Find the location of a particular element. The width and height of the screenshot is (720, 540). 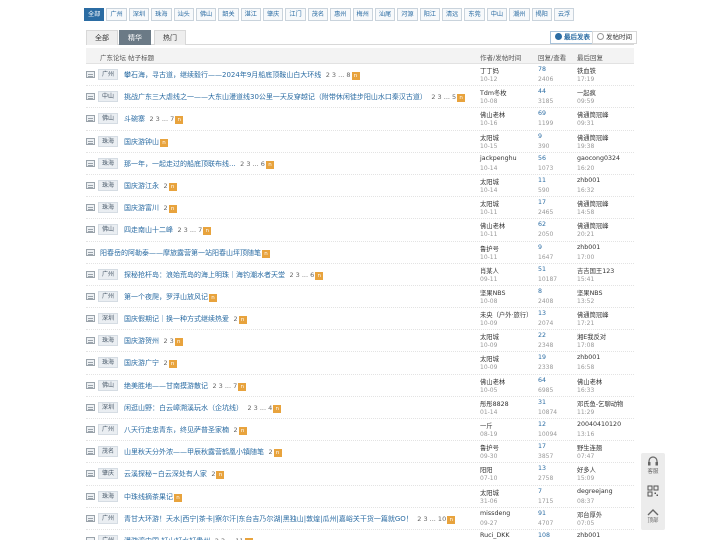

thread-title: 闲逛山野：白云嶂溯溪玩水（企坑线） is located at coordinates (183, 408).